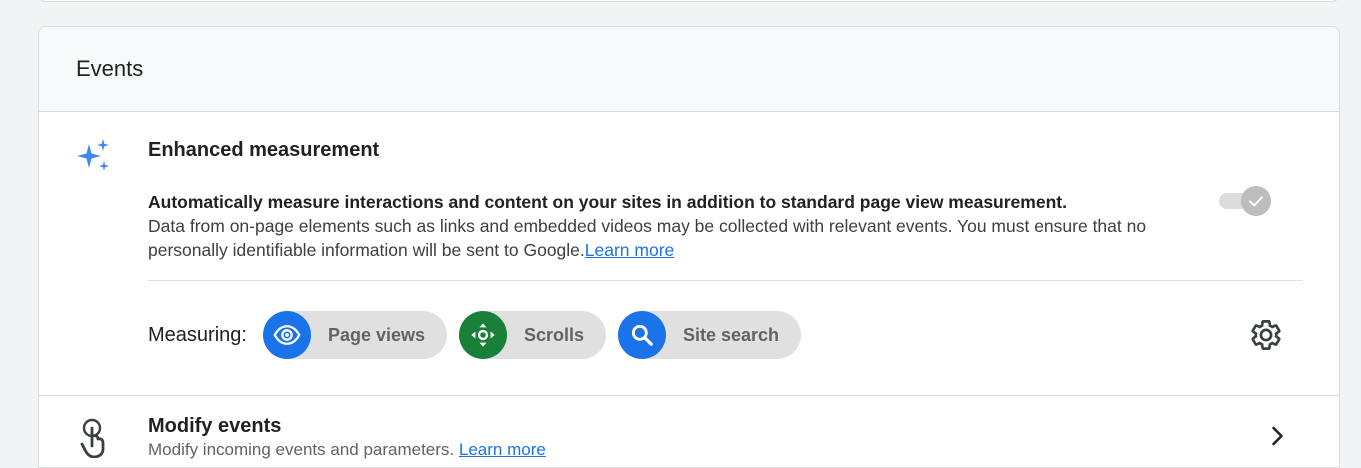 This screenshot has width=1361, height=468. I want to click on measuring-label: Measuring:, so click(197, 335).